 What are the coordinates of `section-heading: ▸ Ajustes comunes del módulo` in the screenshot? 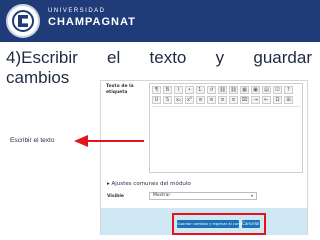 It's located at (149, 184).